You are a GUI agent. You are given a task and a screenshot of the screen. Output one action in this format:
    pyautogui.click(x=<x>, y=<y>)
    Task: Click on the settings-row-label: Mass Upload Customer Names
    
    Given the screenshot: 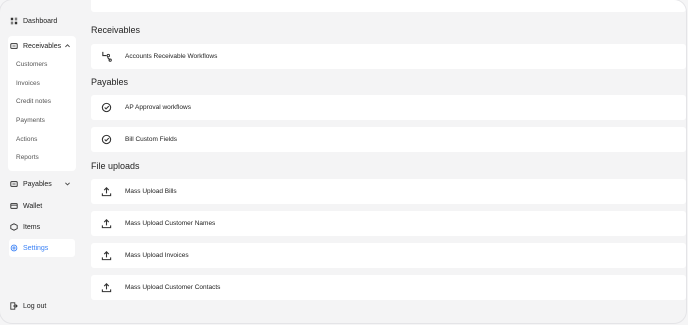 What is the action you would take?
    pyautogui.click(x=170, y=223)
    